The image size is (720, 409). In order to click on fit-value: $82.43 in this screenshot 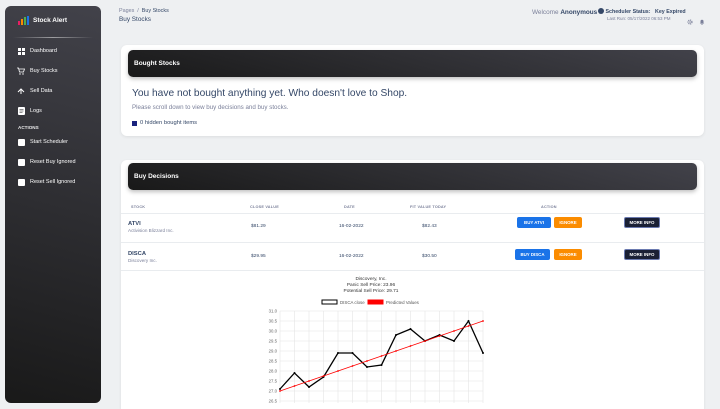, I will do `click(429, 226)`.